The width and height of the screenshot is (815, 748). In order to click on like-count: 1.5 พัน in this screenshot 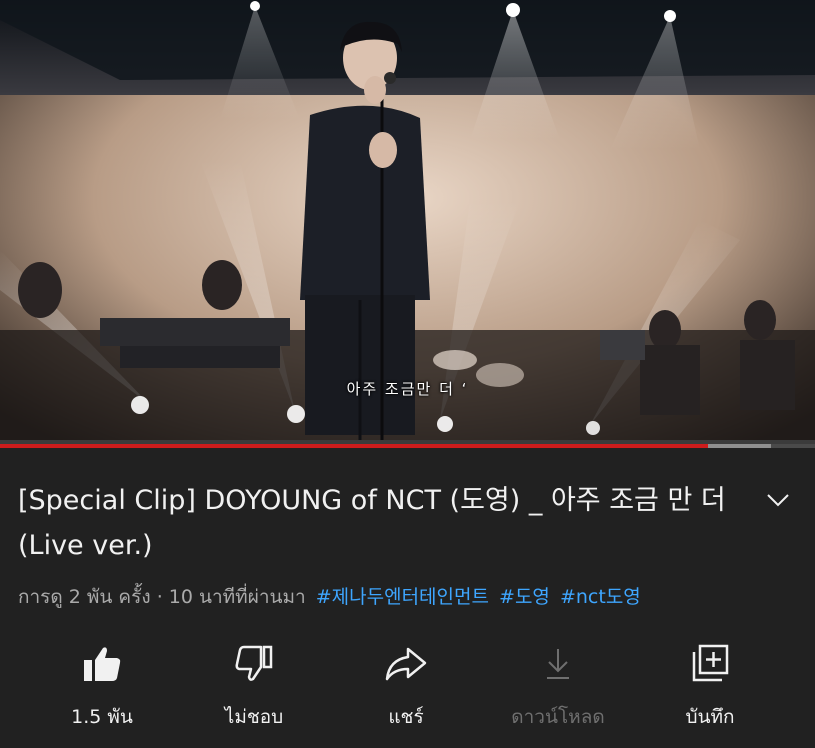, I will do `click(102, 717)`.